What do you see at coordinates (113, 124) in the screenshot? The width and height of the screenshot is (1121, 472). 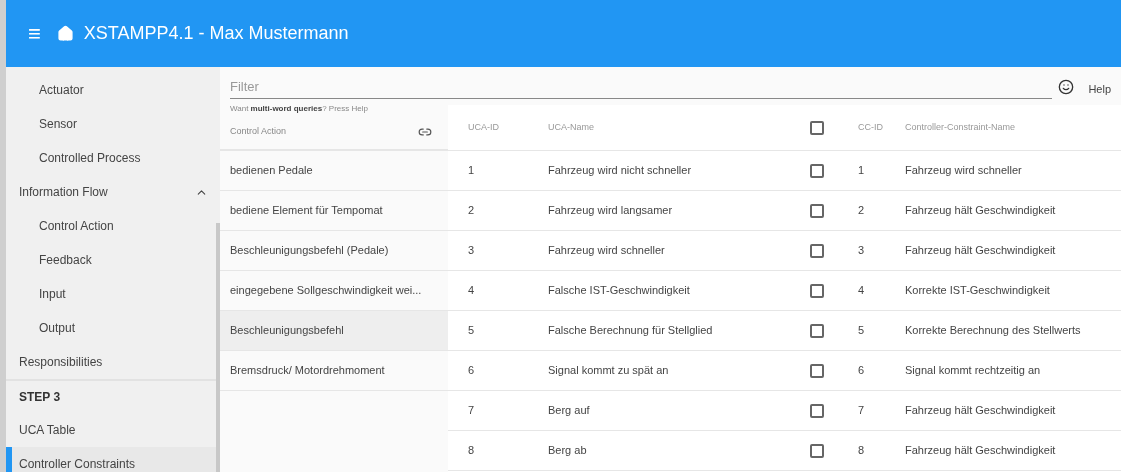 I see `sidebar-item: Sensor` at bounding box center [113, 124].